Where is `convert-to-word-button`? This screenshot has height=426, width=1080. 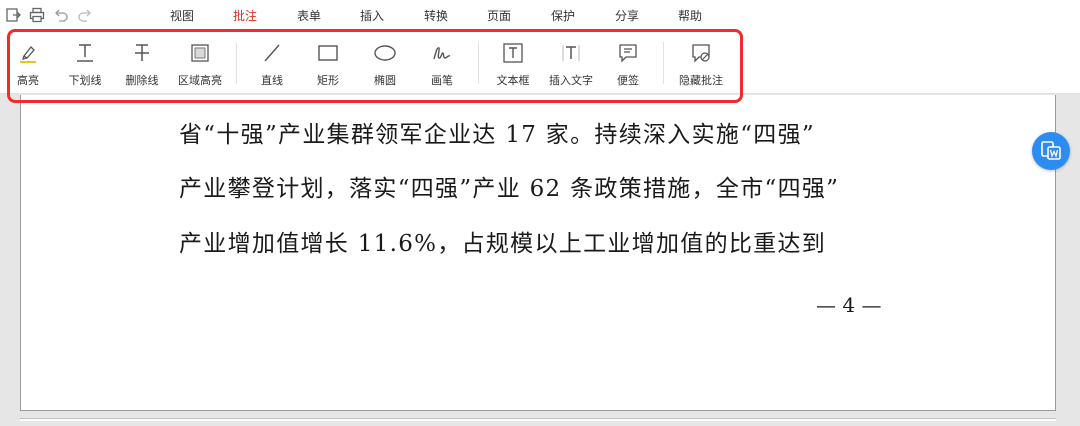
convert-to-word-button is located at coordinates (1051, 151).